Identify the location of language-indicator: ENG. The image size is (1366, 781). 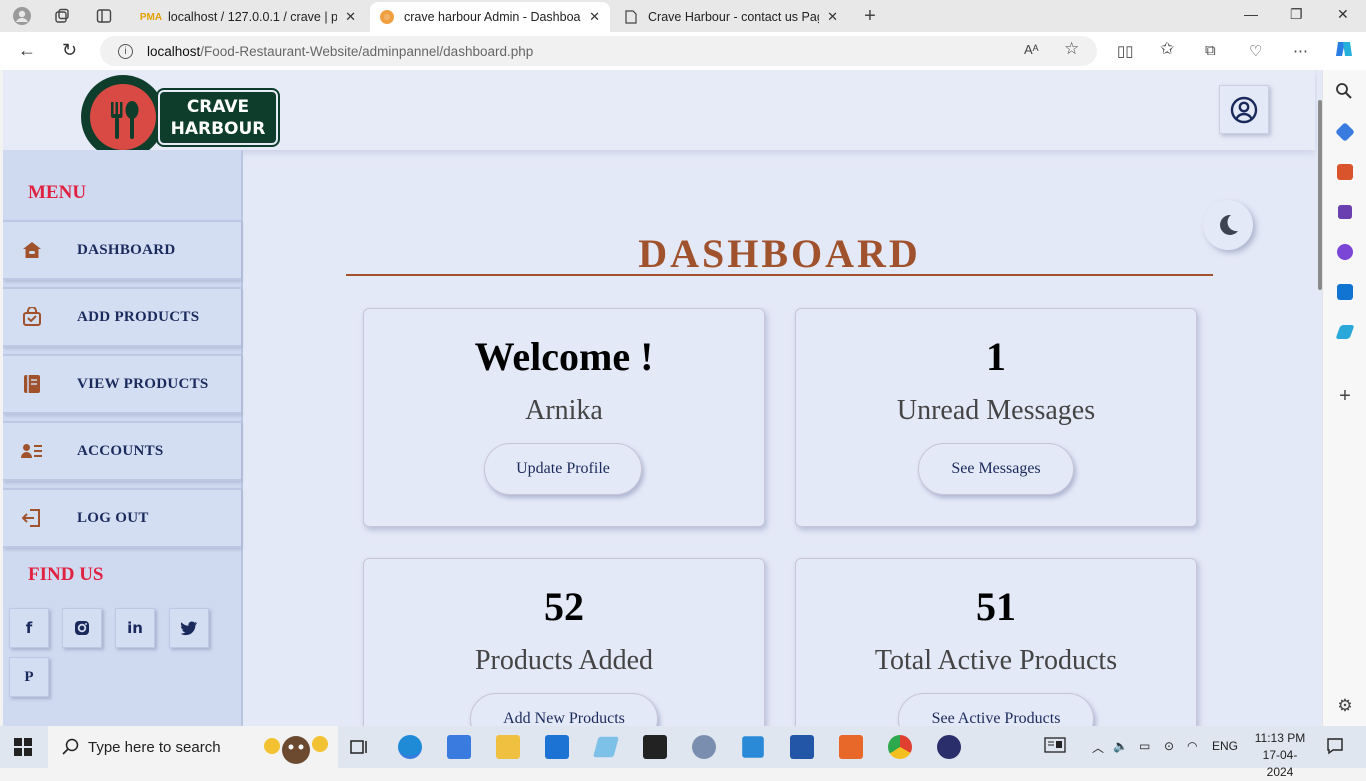
(1225, 746).